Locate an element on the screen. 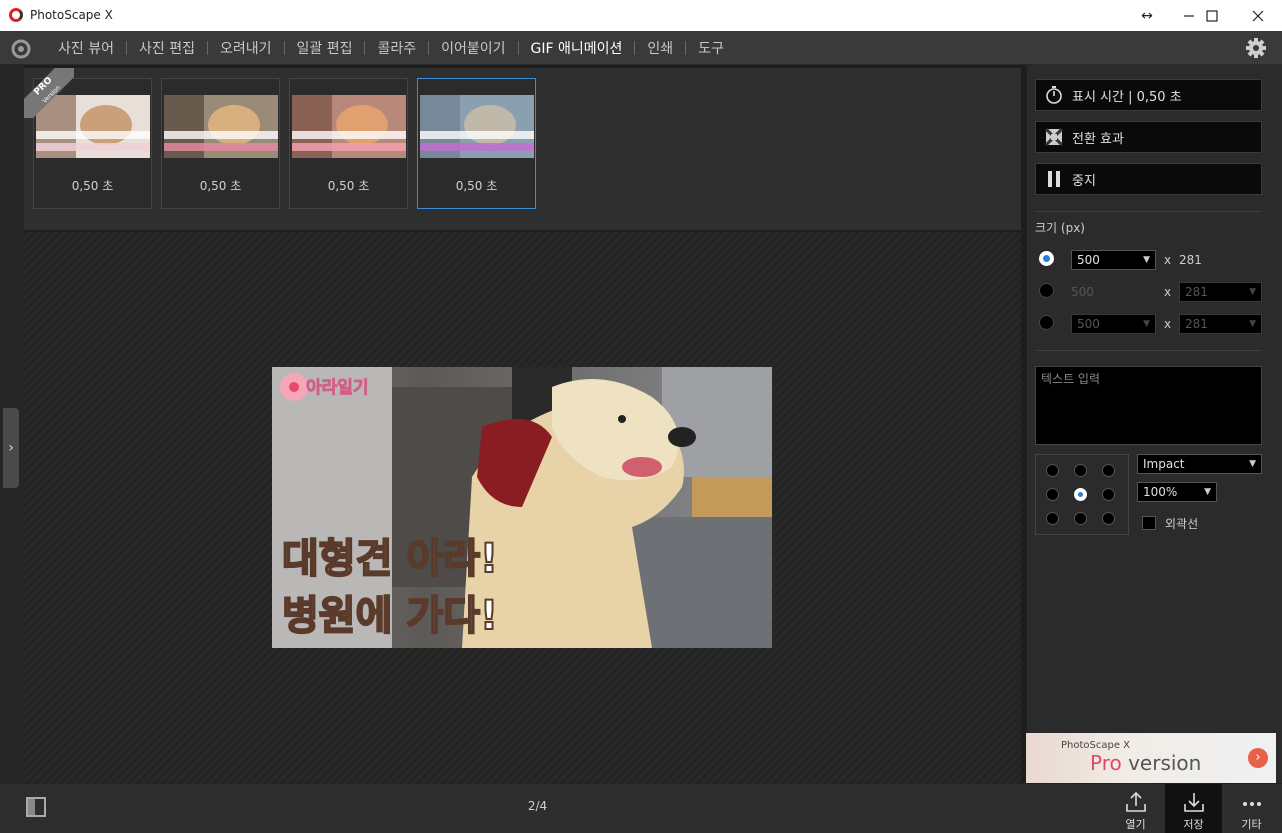  stopwatch-icon is located at coordinates (1054, 95).